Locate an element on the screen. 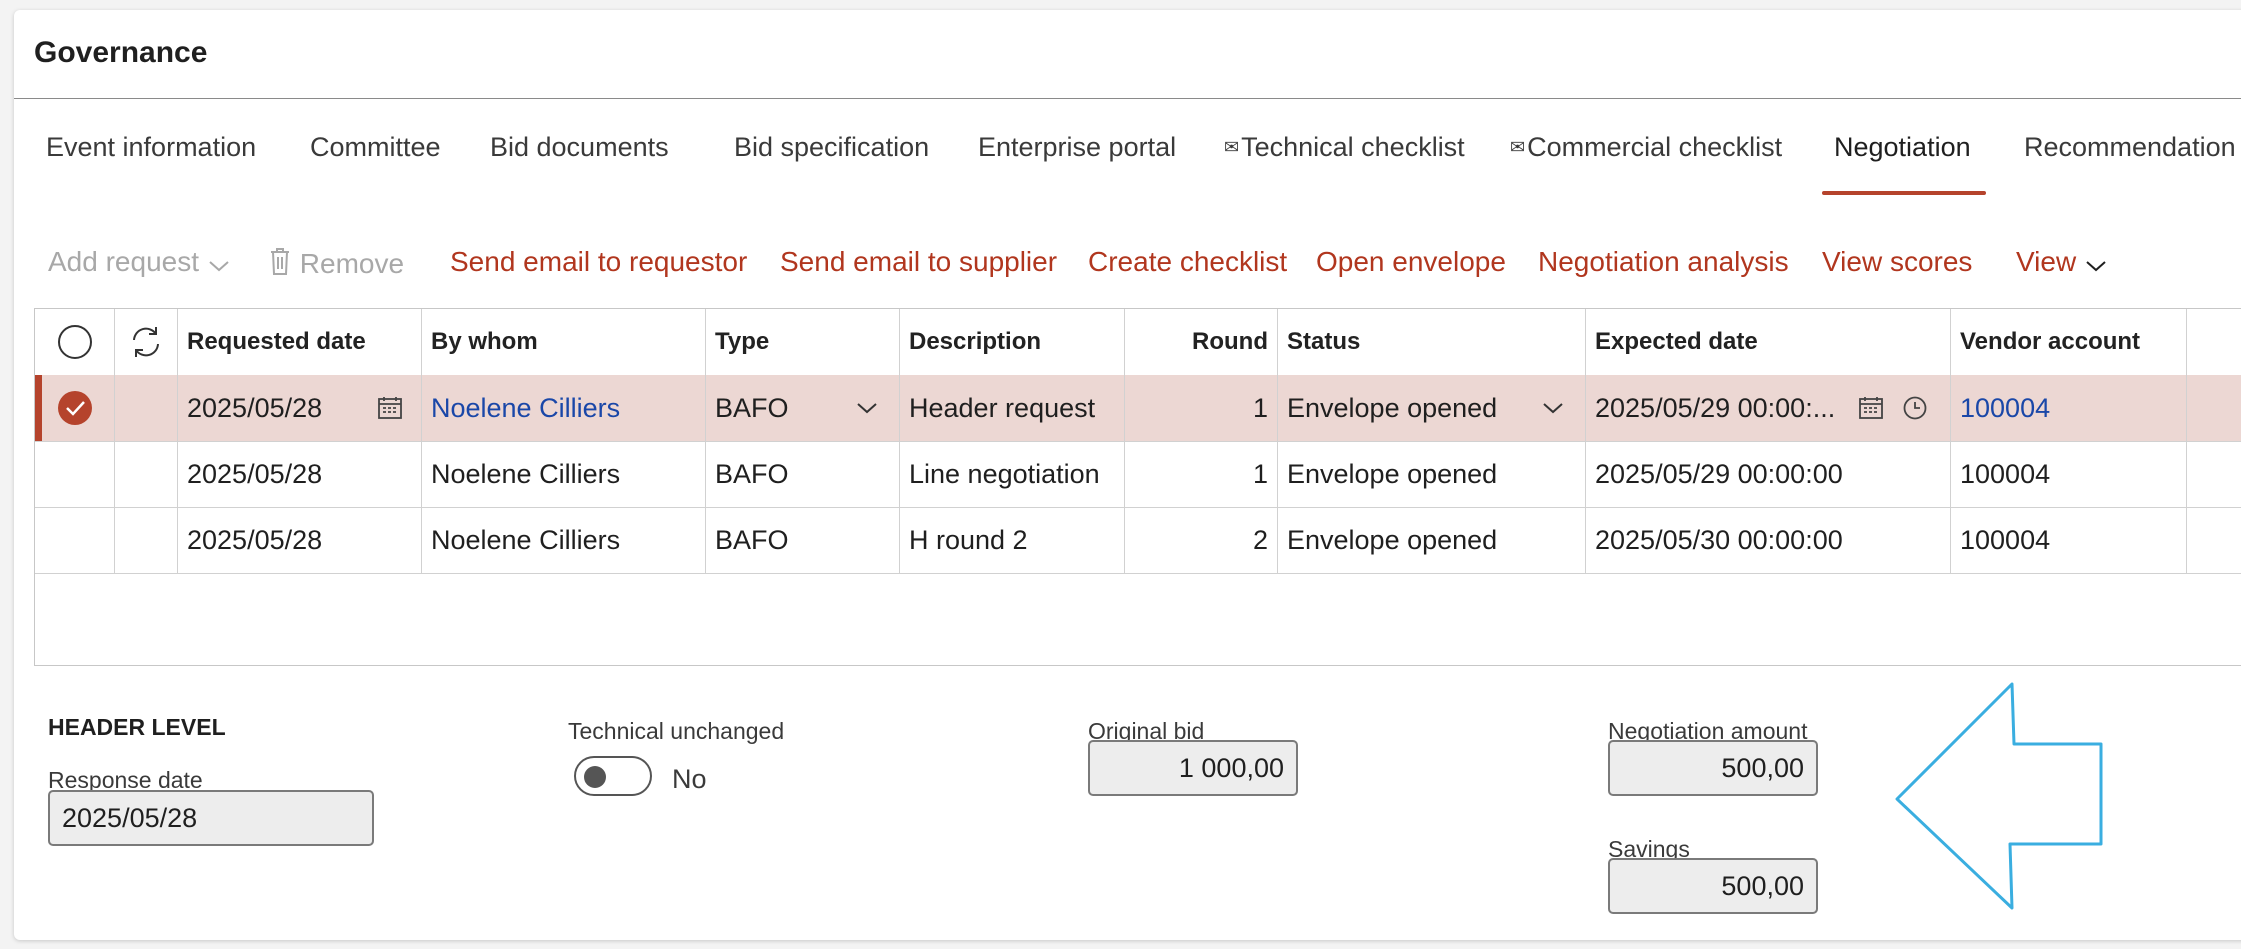  tab-negotiation: Negotiation is located at coordinates (1902, 147).